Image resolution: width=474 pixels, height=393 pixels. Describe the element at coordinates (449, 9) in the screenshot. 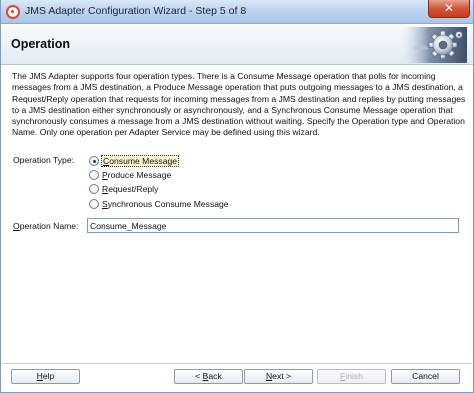

I see `close-button: ✕` at that location.